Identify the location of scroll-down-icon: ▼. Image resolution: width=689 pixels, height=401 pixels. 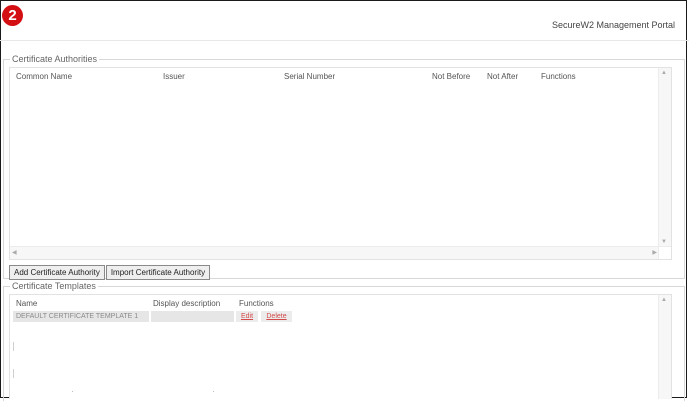
(664, 242).